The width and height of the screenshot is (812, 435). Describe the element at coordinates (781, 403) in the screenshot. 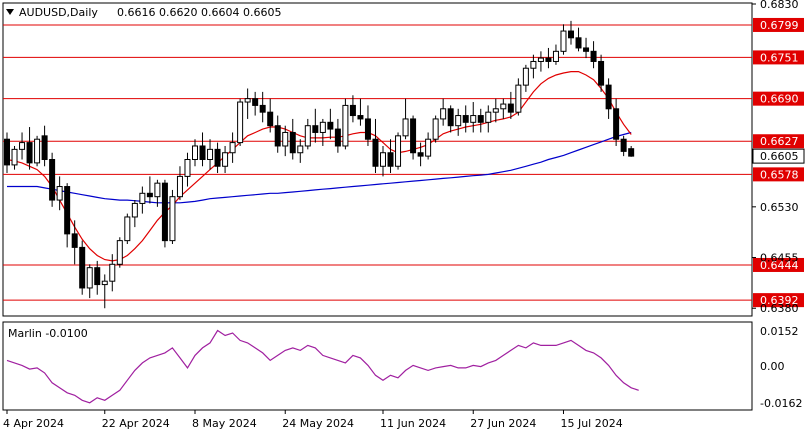

I see `indicator-scale-bottom: -0.0162` at that location.